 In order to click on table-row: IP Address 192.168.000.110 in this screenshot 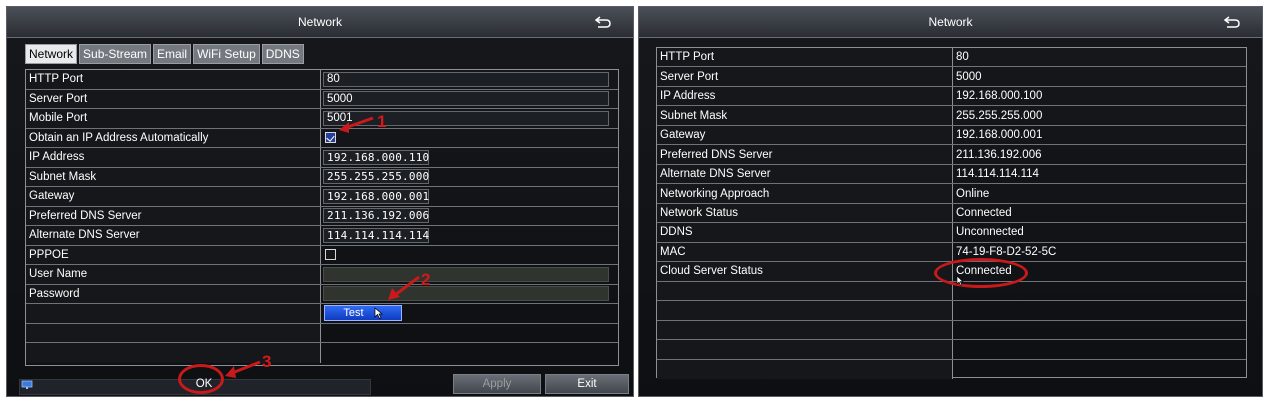, I will do `click(322, 158)`.